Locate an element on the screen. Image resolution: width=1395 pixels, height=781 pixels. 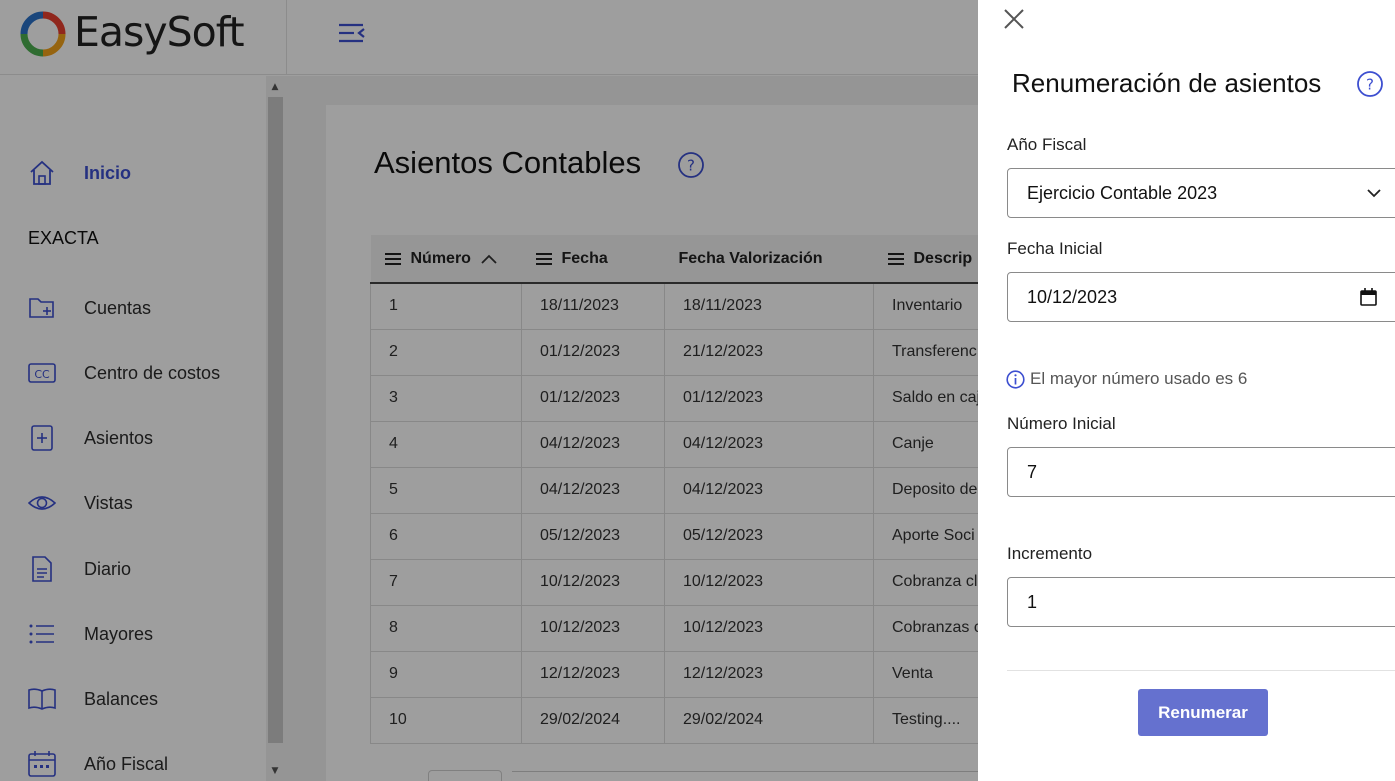
fiscal-year-label: Año Fiscal is located at coordinates (1047, 144).